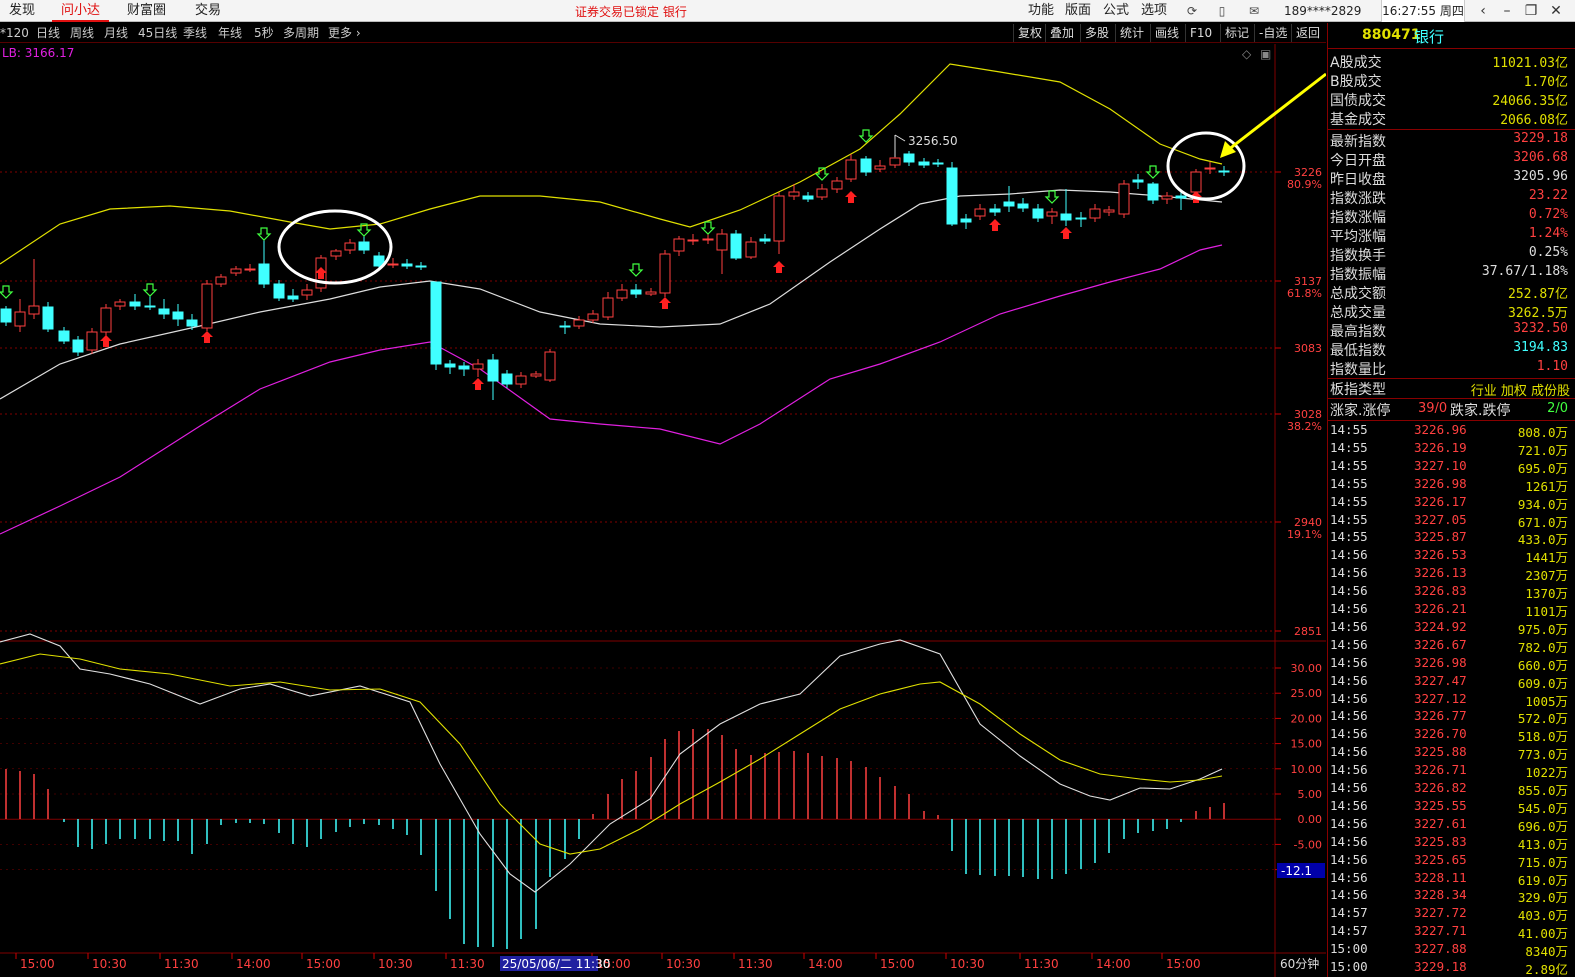  Describe the element at coordinates (146, 11) in the screenshot. I see `tab-wealth-circle: 财富圈` at that location.